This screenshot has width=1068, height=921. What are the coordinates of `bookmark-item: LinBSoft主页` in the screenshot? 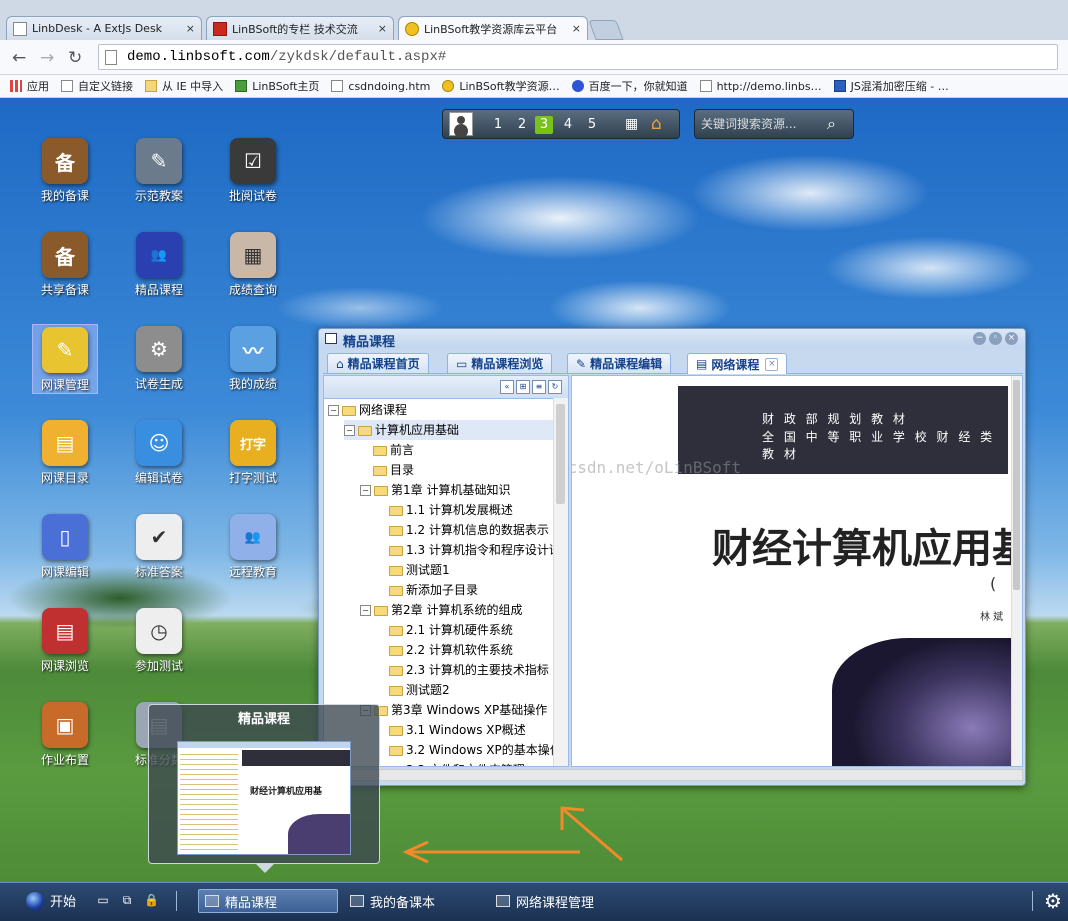 It's located at (277, 86).